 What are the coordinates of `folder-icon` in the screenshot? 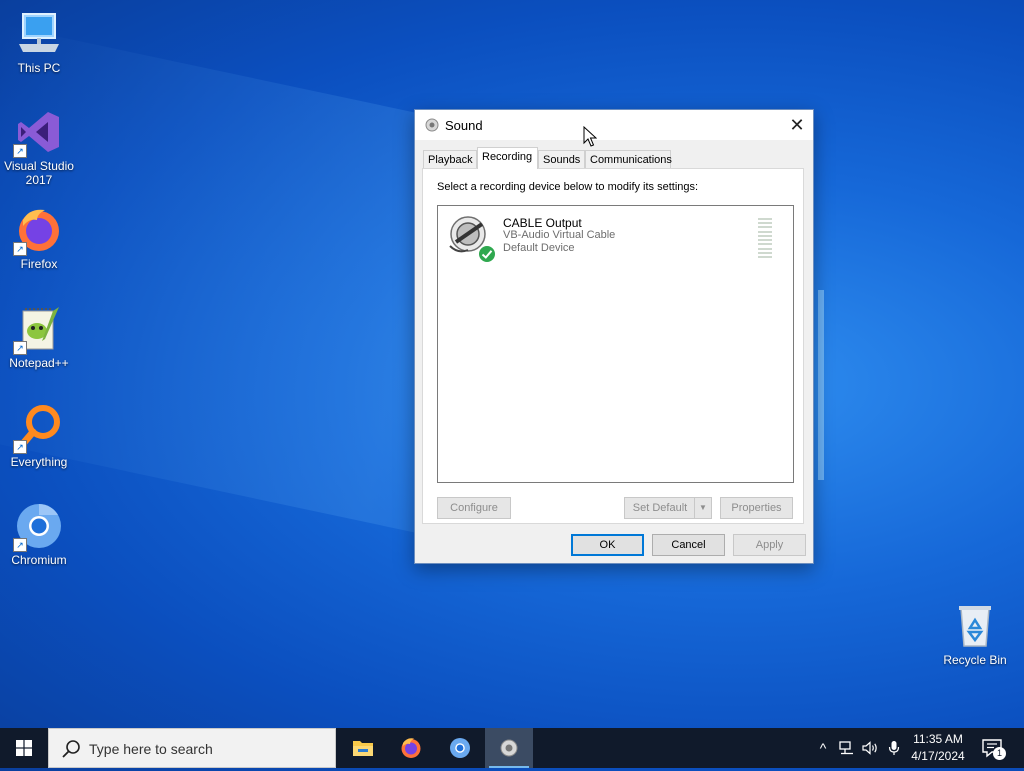 It's located at (363, 748).